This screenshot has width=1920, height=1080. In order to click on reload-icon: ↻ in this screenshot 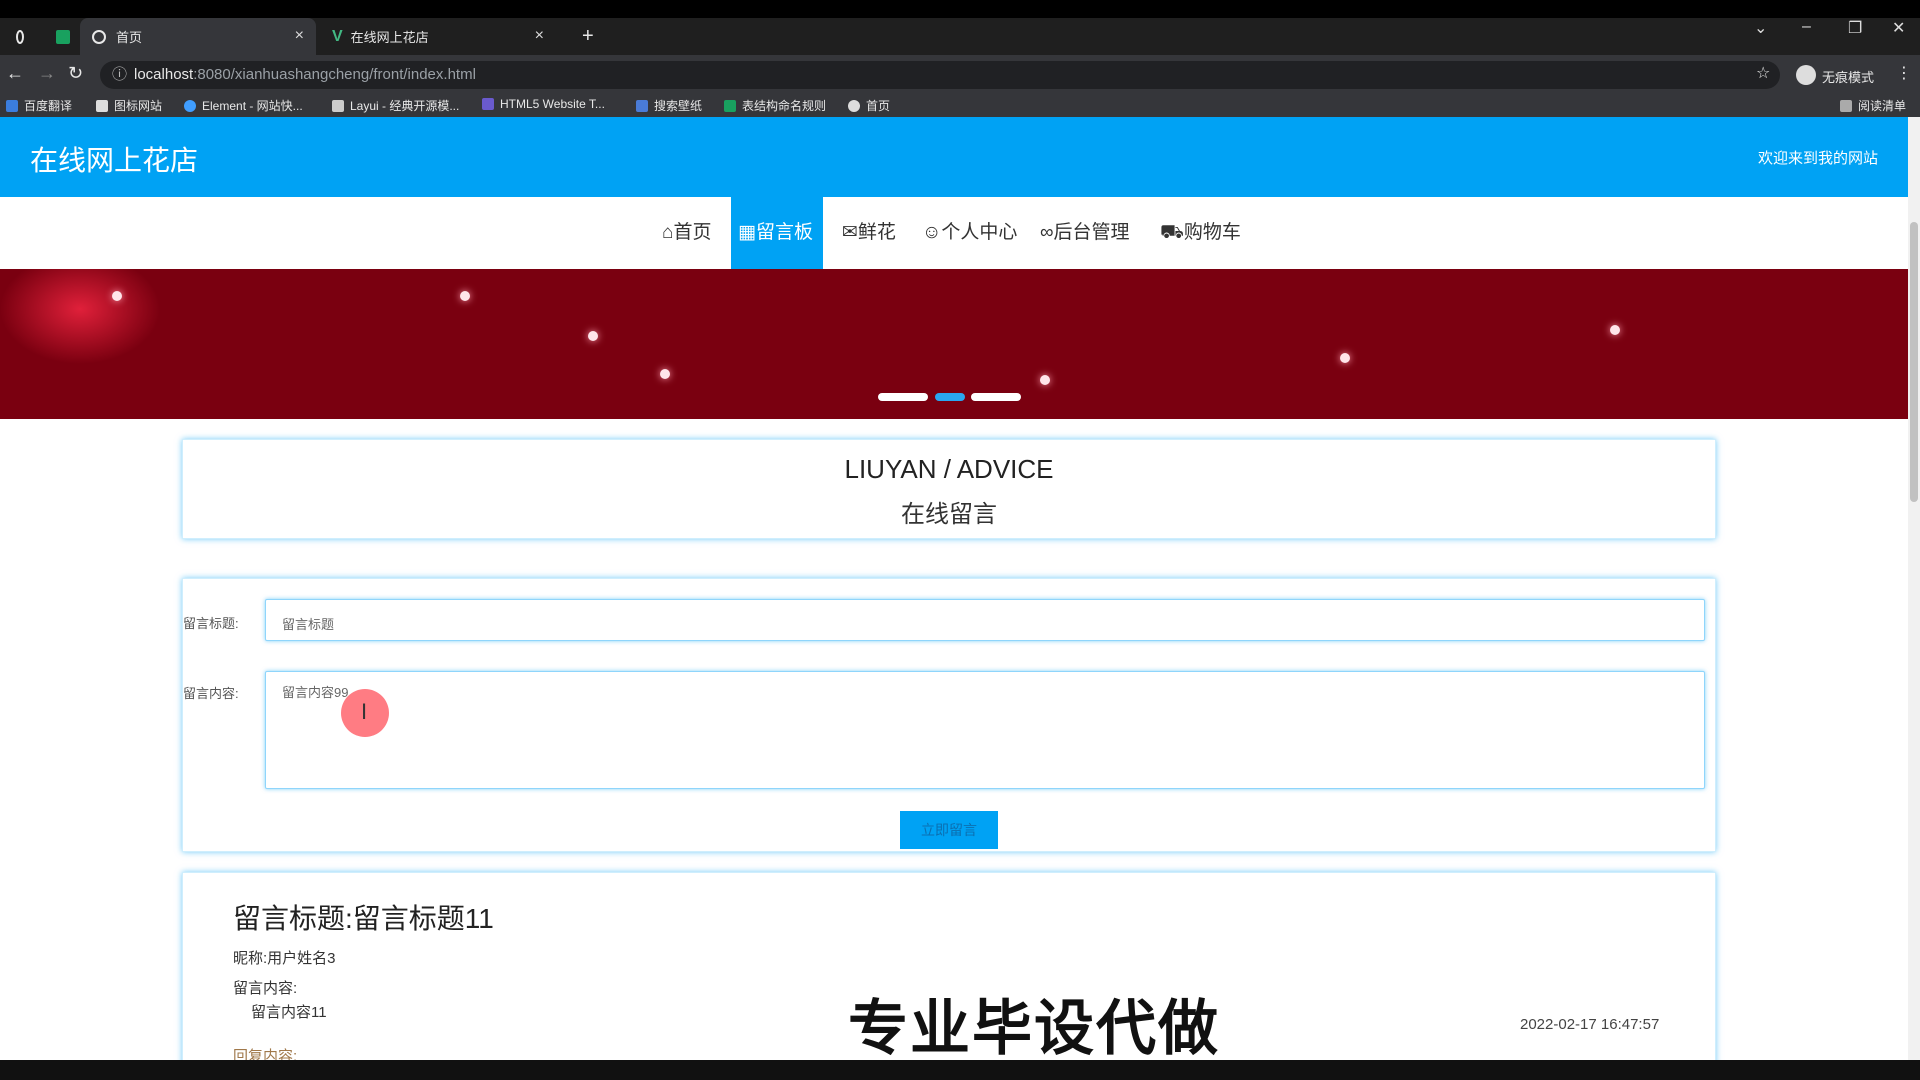, I will do `click(75, 73)`.